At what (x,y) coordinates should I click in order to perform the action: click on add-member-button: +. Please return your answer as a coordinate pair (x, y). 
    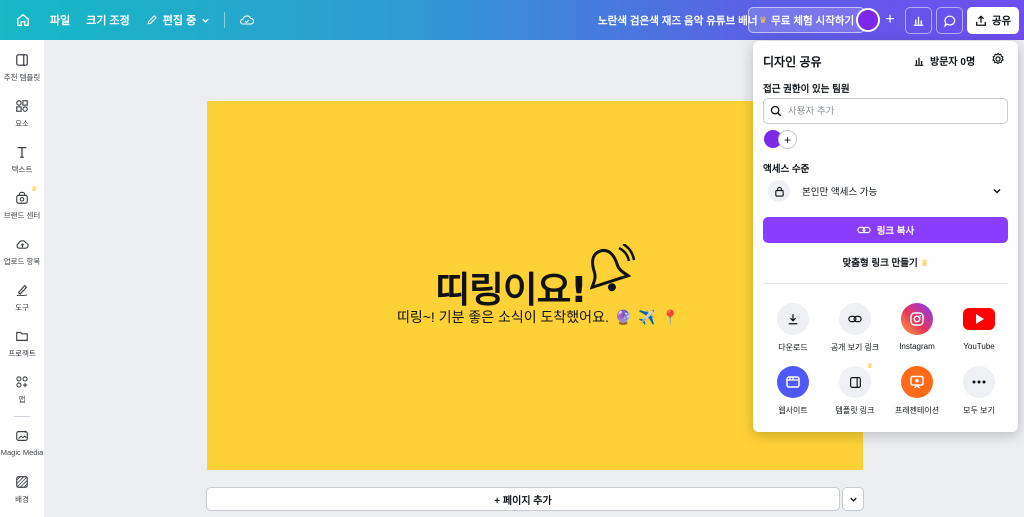
    Looking at the image, I should click on (787, 139).